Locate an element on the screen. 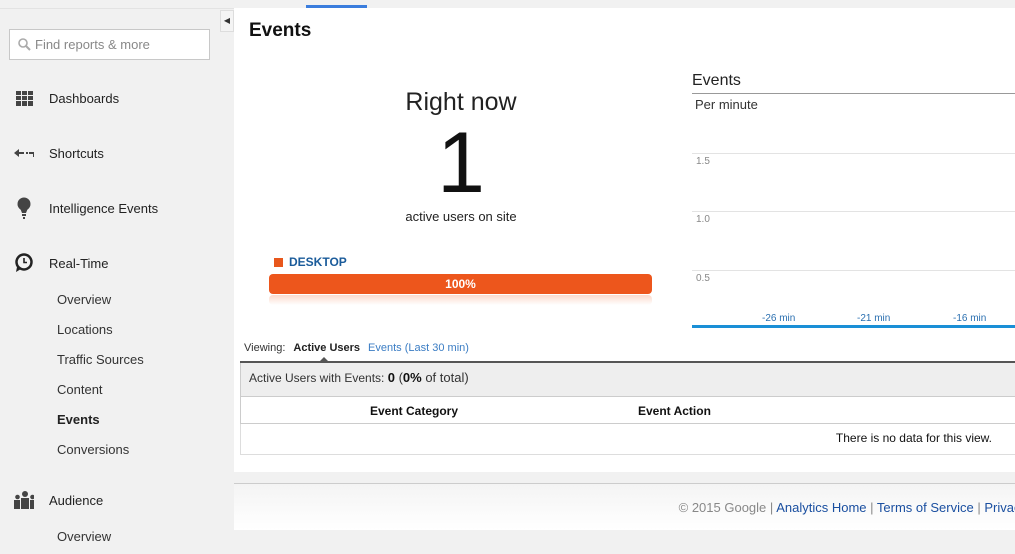 This screenshot has width=1015, height=554. copyright: © 2015 Google is located at coordinates (722, 507).